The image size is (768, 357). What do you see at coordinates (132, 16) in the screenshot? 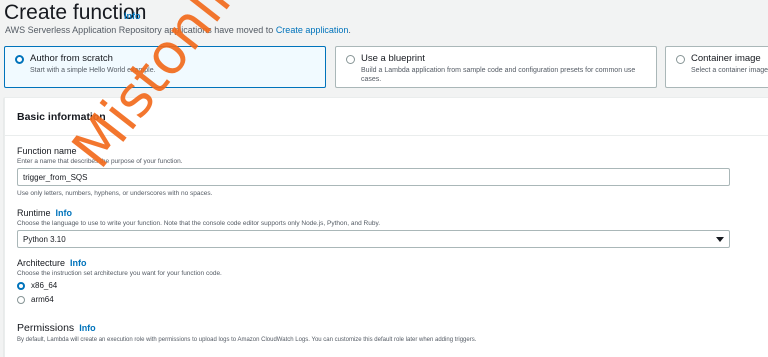
I see `title-info-link: Info` at bounding box center [132, 16].